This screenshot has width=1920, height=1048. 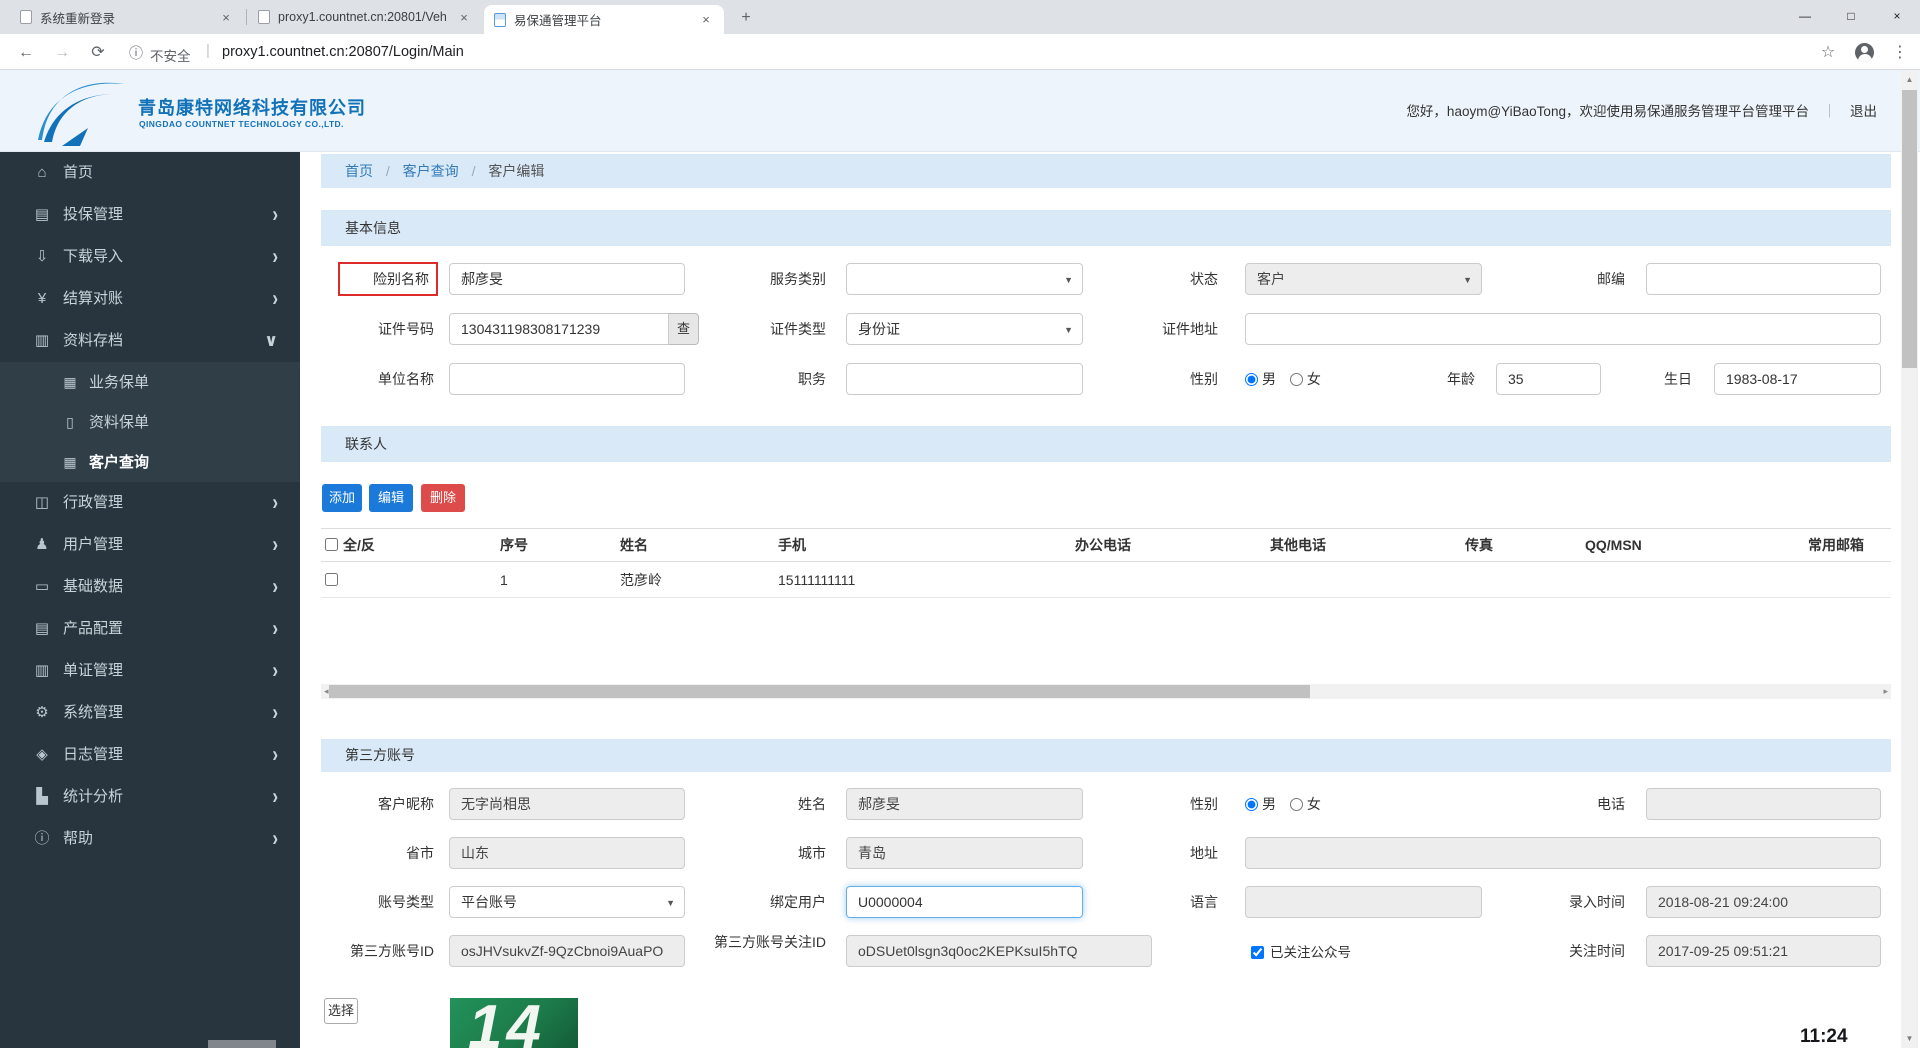 I want to click on window-minimize-button: —, so click(x=1805, y=16).